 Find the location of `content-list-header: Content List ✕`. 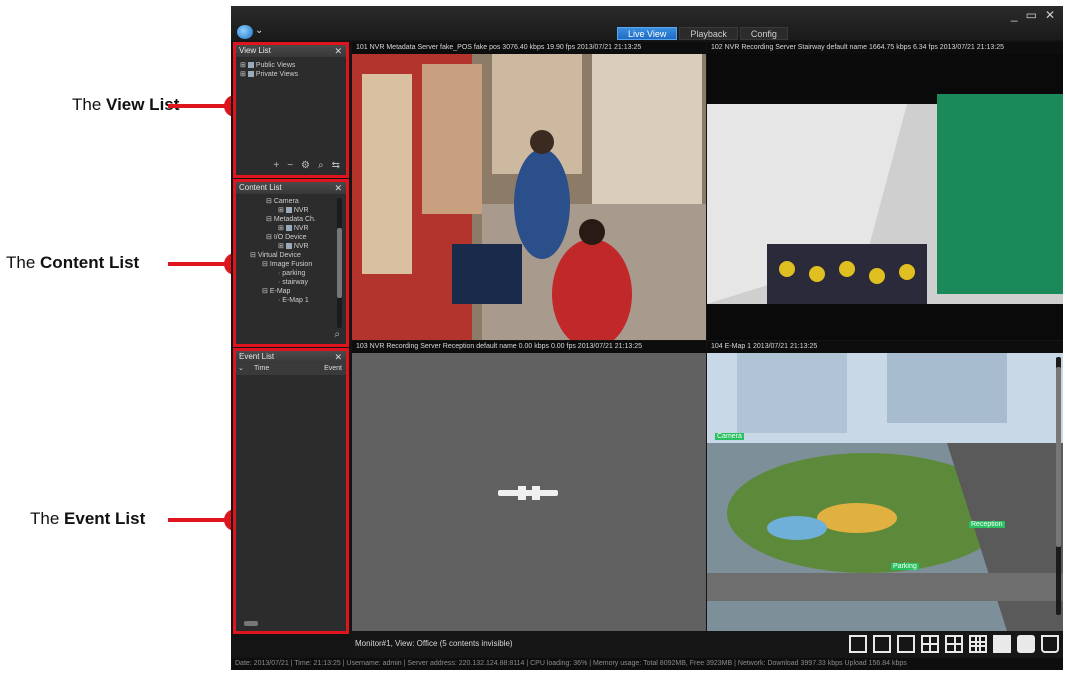

content-list-header: Content List ✕ is located at coordinates (291, 188).